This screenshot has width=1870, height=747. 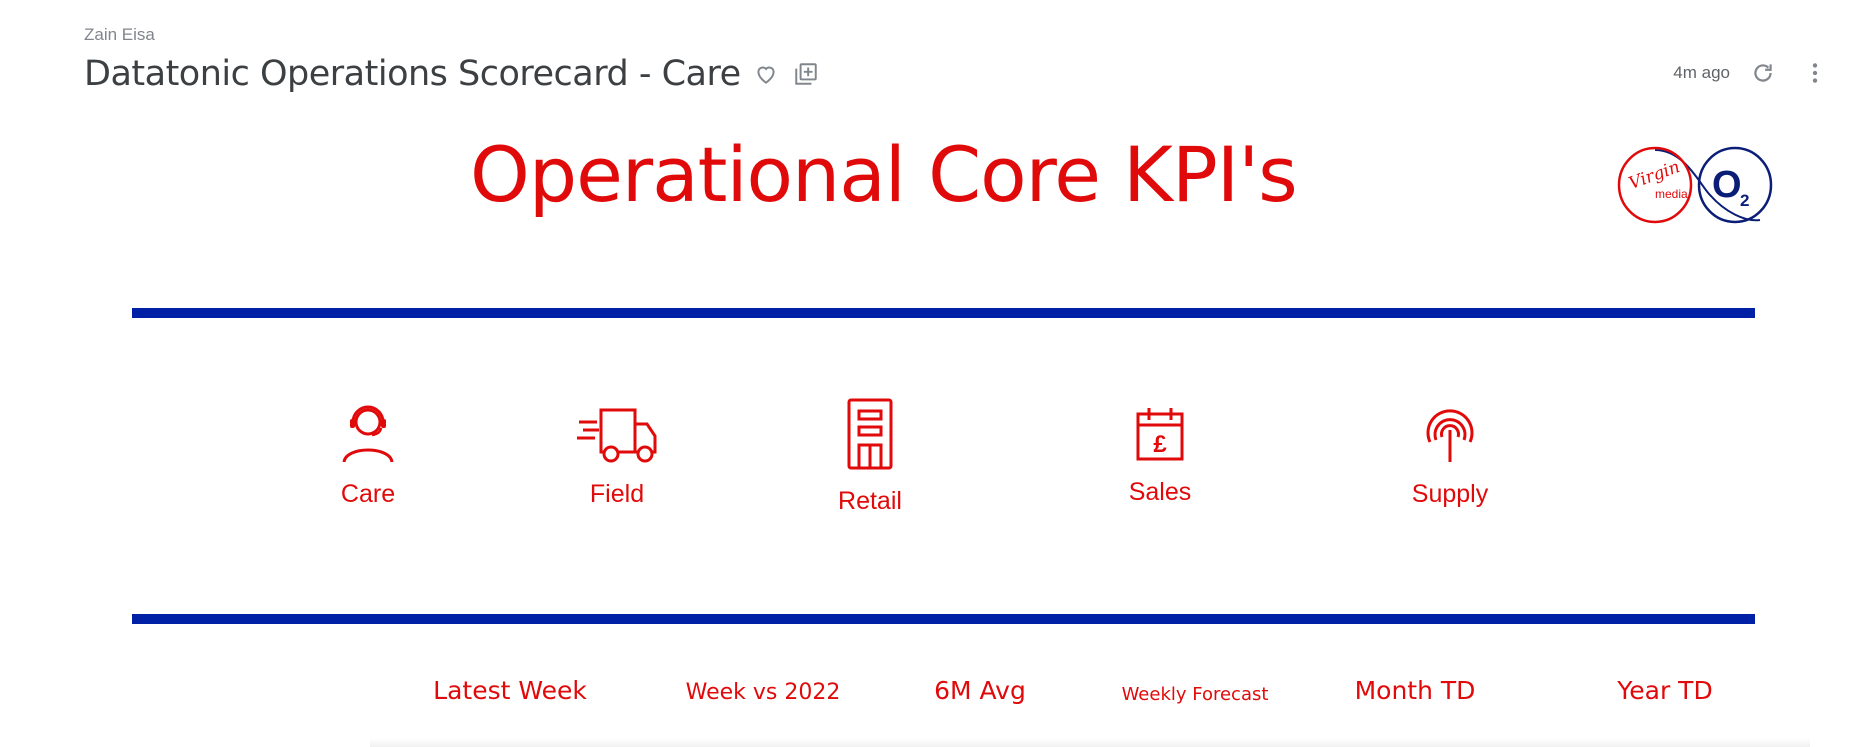 I want to click on column-header-month-td: Month TD, so click(x=1415, y=690).